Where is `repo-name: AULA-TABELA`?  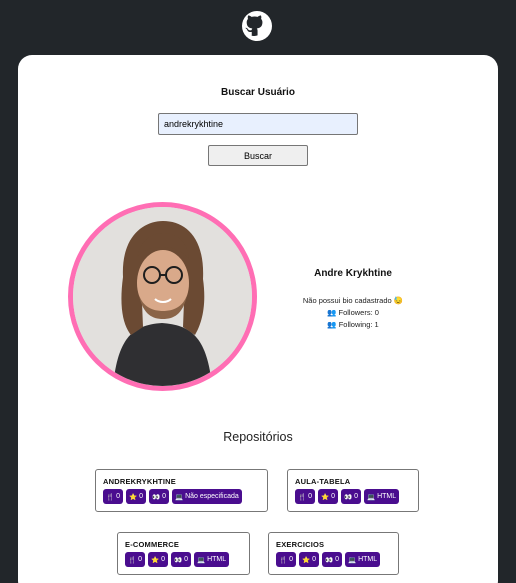 repo-name: AULA-TABELA is located at coordinates (323, 481).